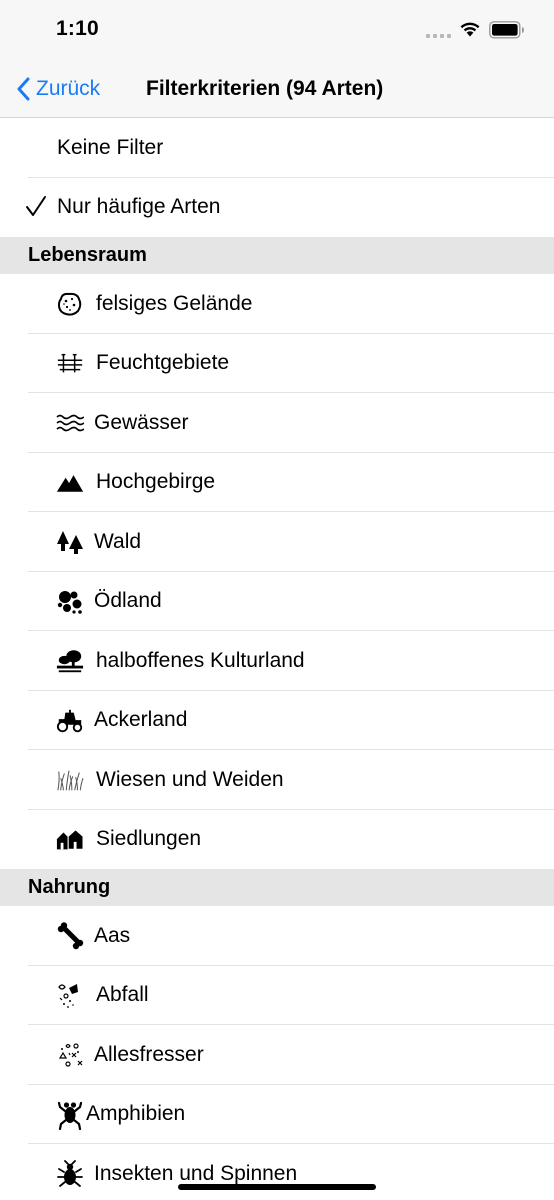 The height and width of the screenshot is (1200, 554). Describe the element at coordinates (277, 423) in the screenshot. I see `habitat-item-waters: Gewässer` at that location.